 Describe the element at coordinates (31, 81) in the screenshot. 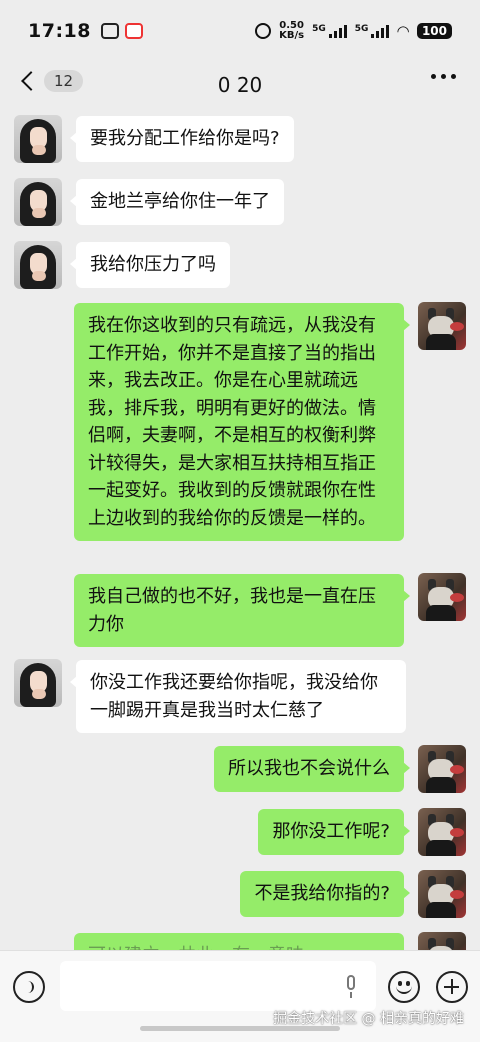

I see `chevron-left-icon` at that location.